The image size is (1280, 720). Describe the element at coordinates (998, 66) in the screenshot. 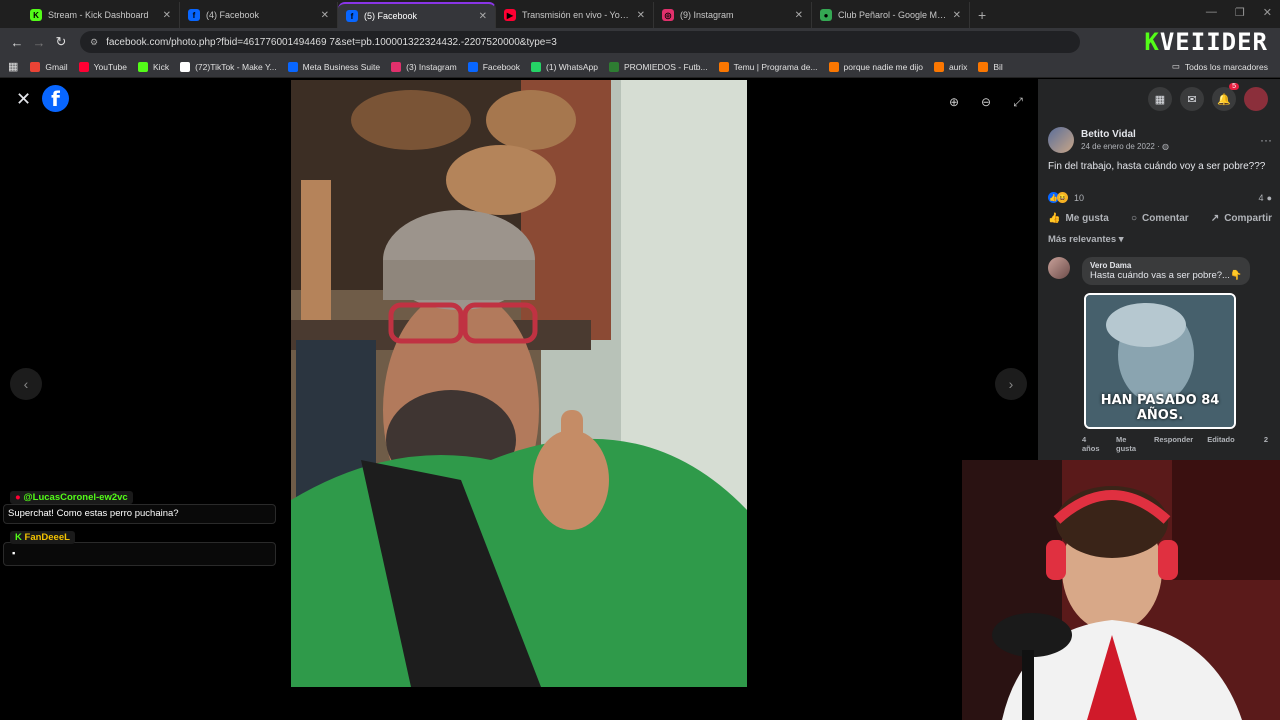

I see `bookmark-label: Bil` at that location.